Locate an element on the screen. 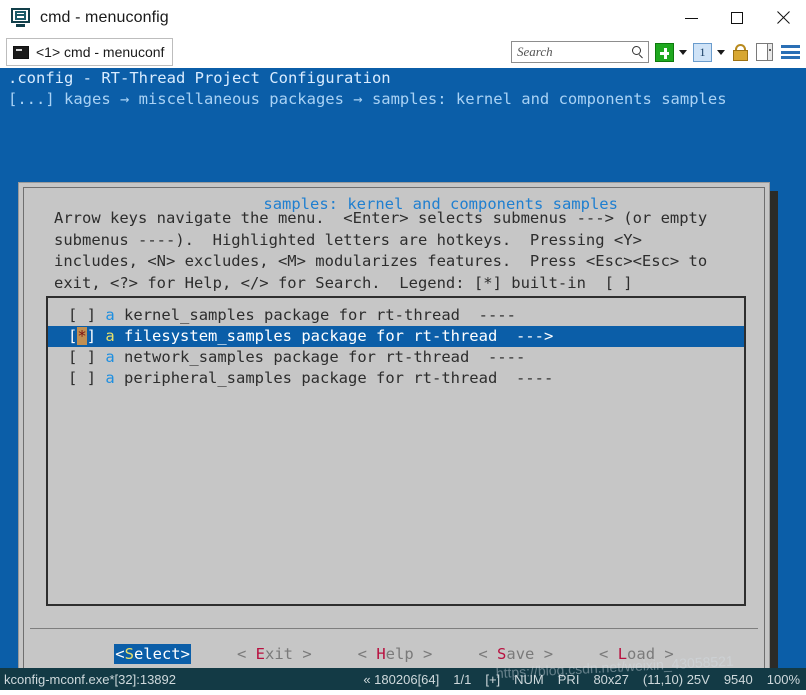 The height and width of the screenshot is (695, 806). dialog-button-bar: <Select> < Exit > < Help > < Save > < Load > is located at coordinates (394, 654).